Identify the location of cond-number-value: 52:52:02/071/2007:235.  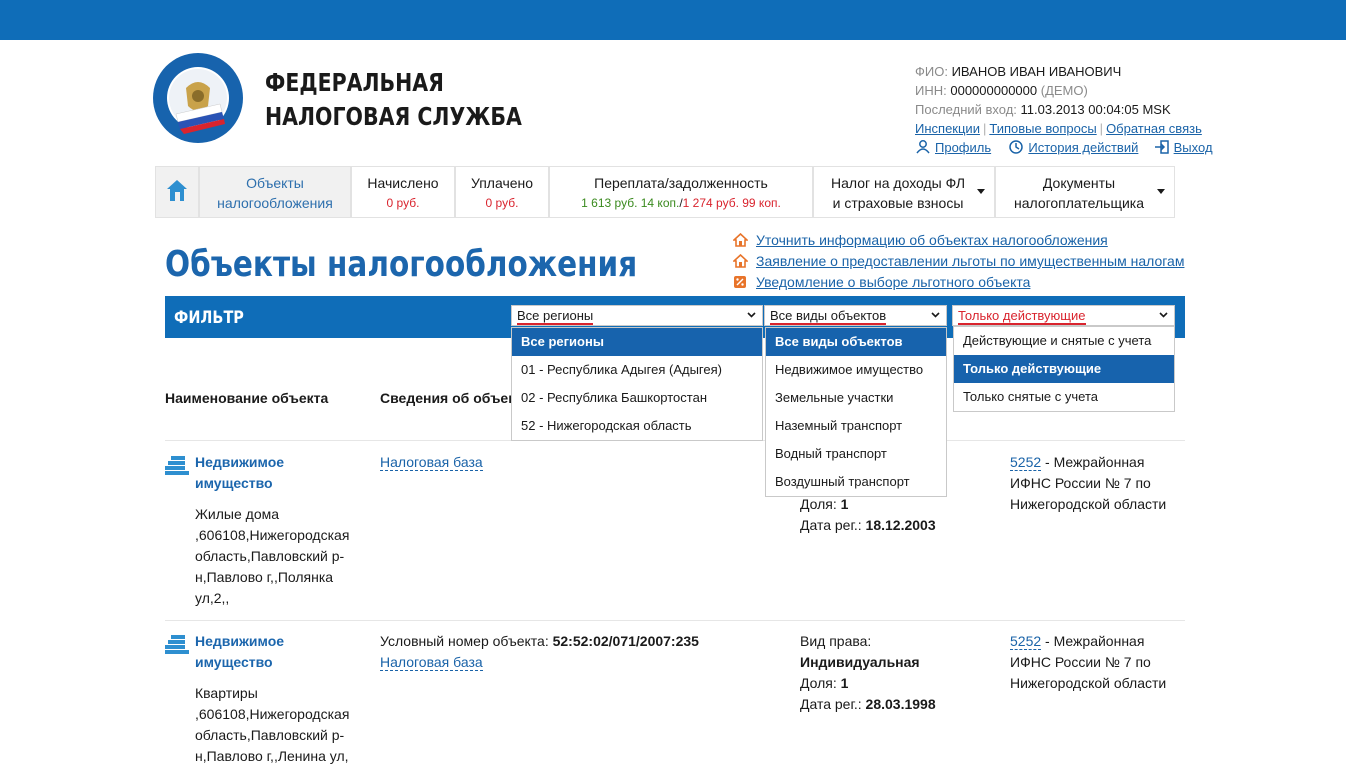
(625, 641).